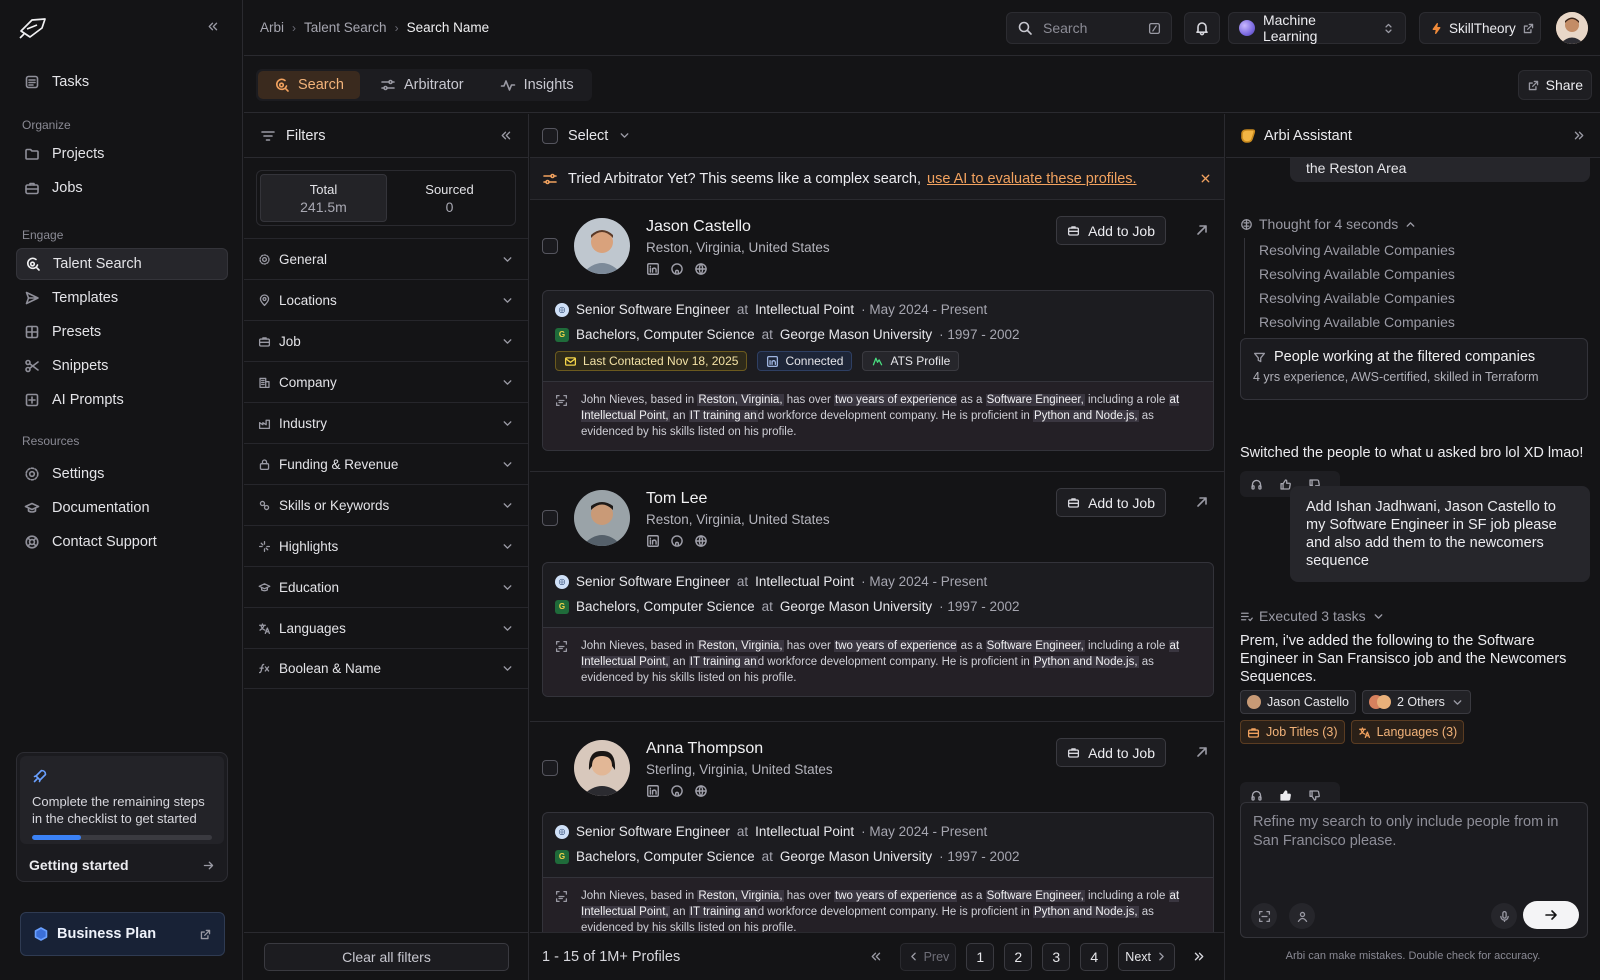  Describe the element at coordinates (1032, 179) in the screenshot. I see `banner-link: use AI to evaluate these profiles.` at that location.